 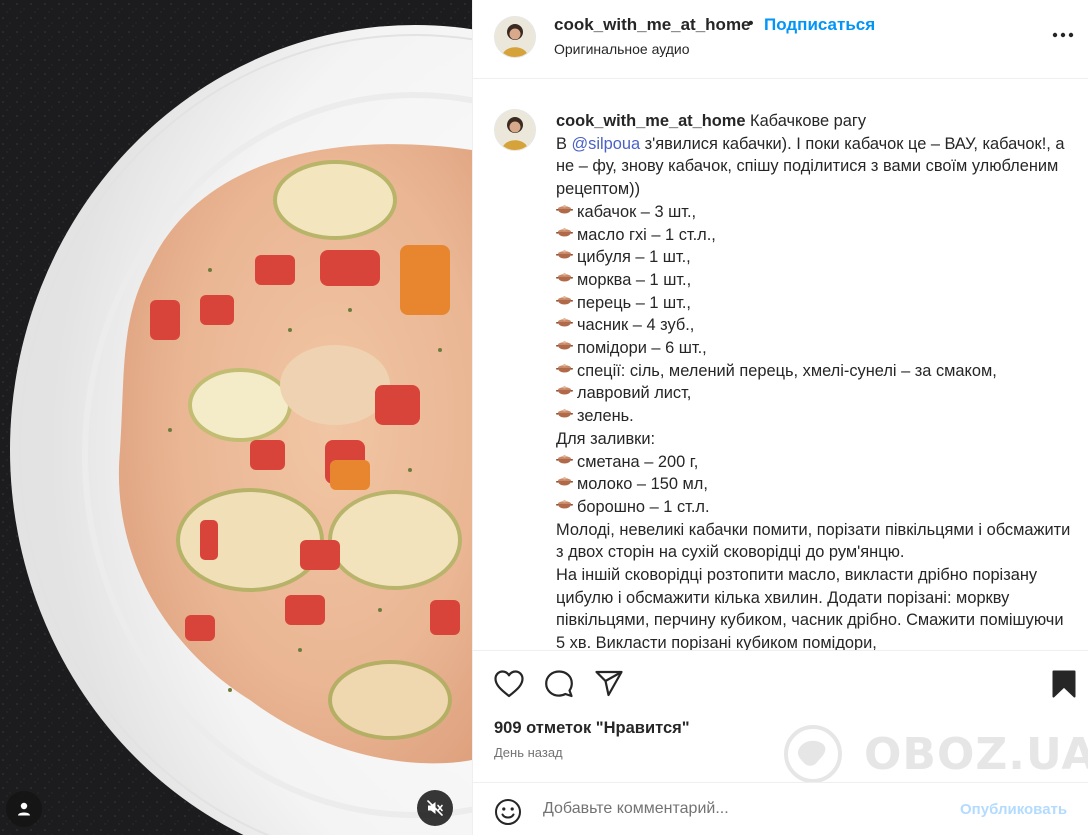 I want to click on recipe-title: Кабачкове рагу, so click(x=806, y=121).